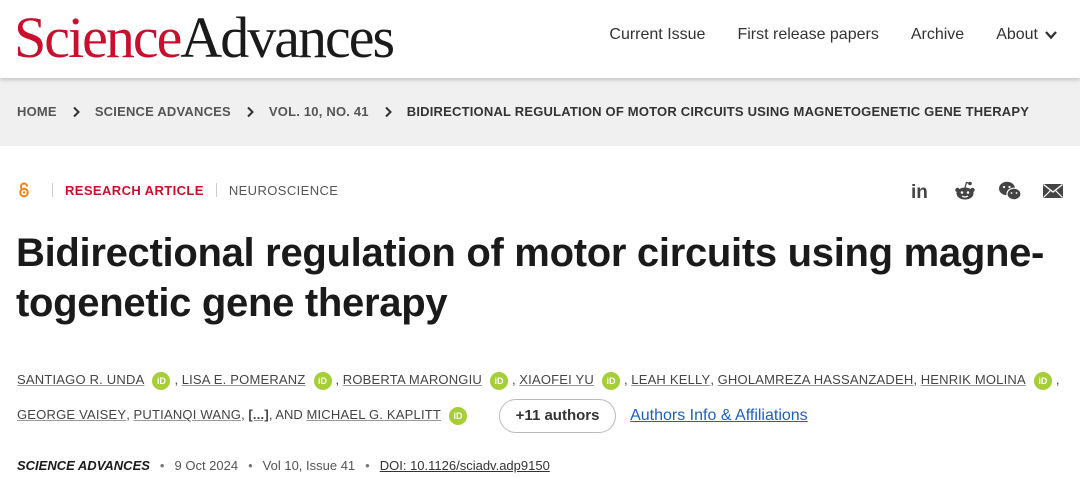 The height and width of the screenshot is (478, 1080). I want to click on linkedin-icon: in, so click(921, 191).